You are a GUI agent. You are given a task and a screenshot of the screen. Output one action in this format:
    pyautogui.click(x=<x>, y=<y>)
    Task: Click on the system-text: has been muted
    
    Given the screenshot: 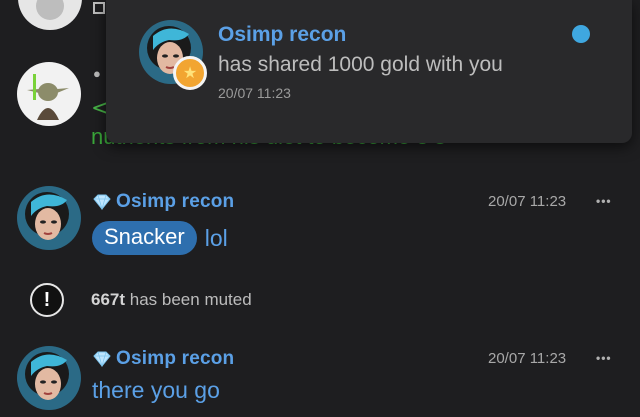 What is the action you would take?
    pyautogui.click(x=190, y=299)
    